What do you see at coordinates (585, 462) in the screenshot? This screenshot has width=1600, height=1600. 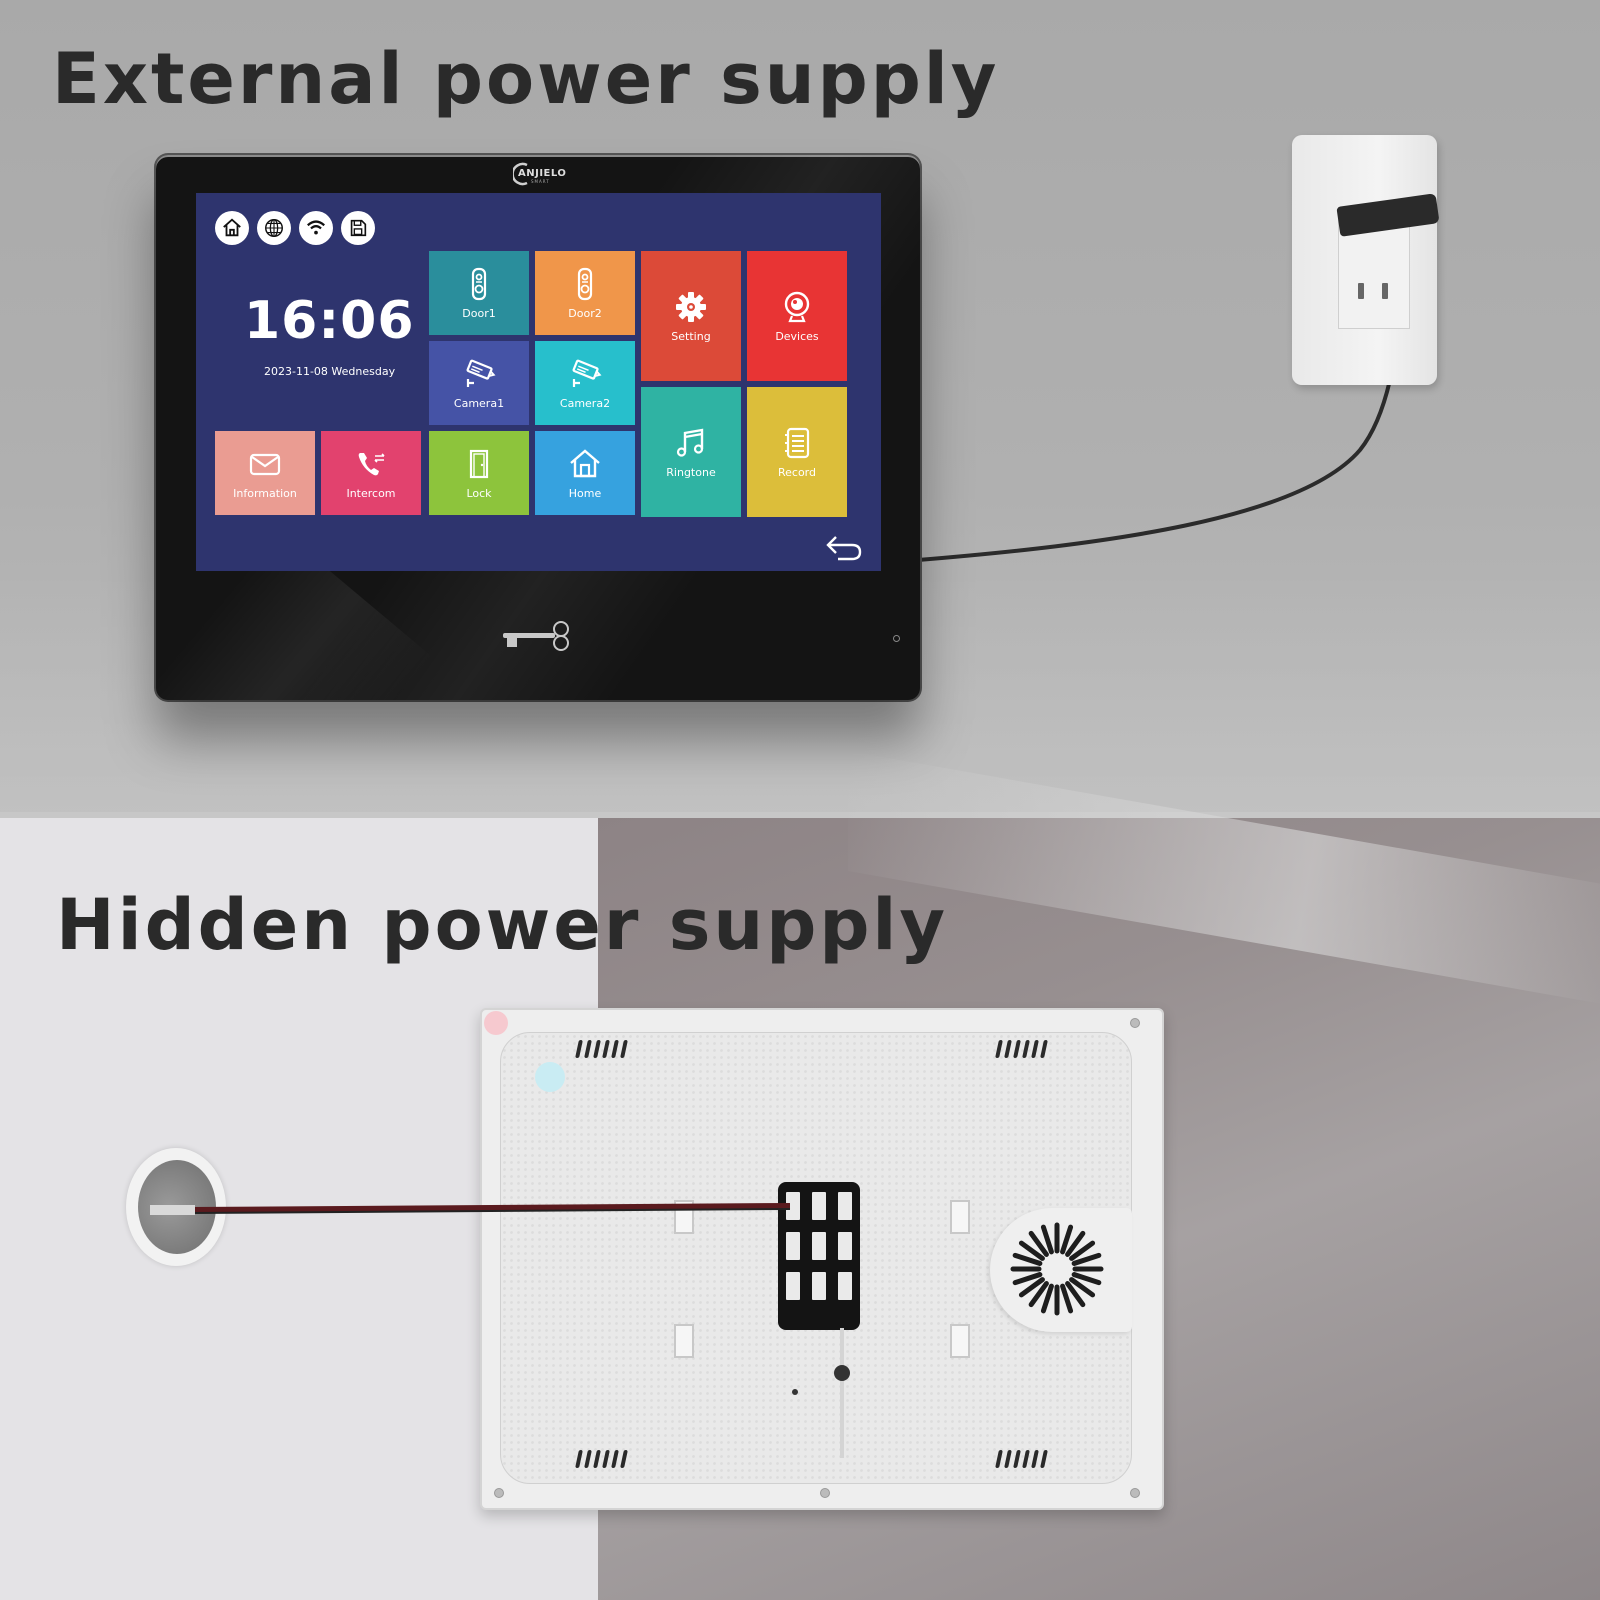 I see `house-icon` at bounding box center [585, 462].